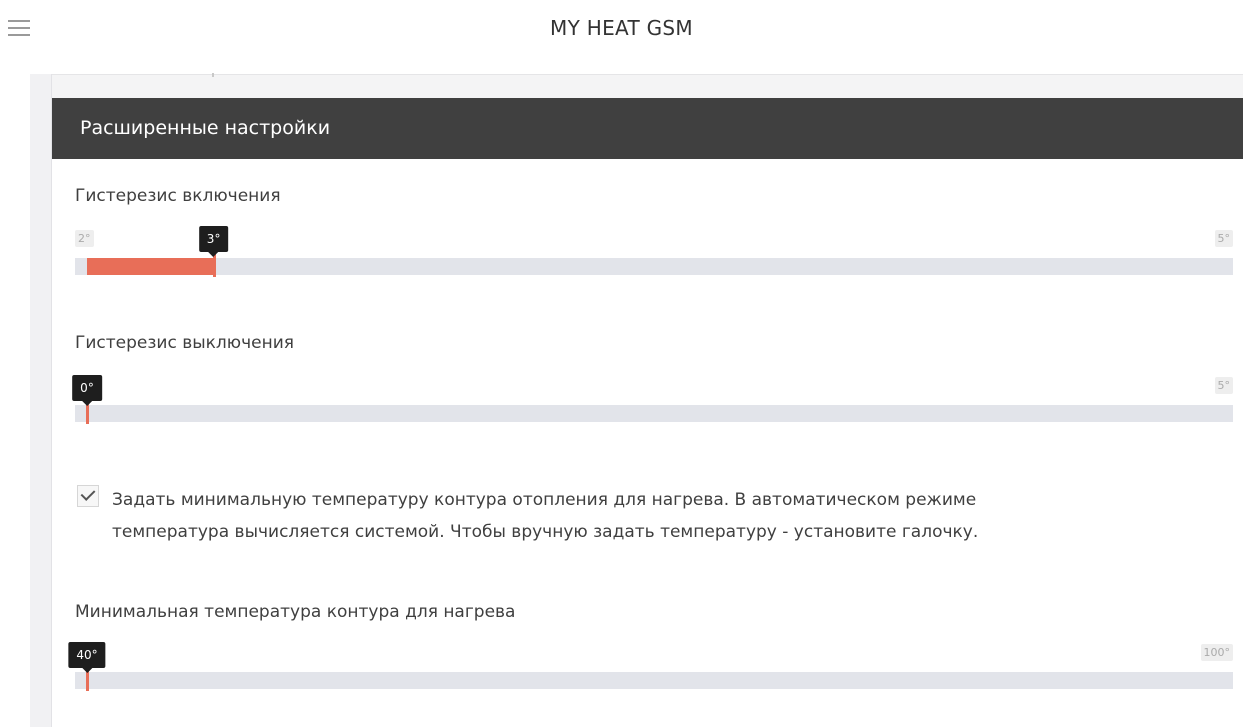 The image size is (1243, 727). Describe the element at coordinates (647, 128) in the screenshot. I see `section-header: Расширенные настройки` at that location.